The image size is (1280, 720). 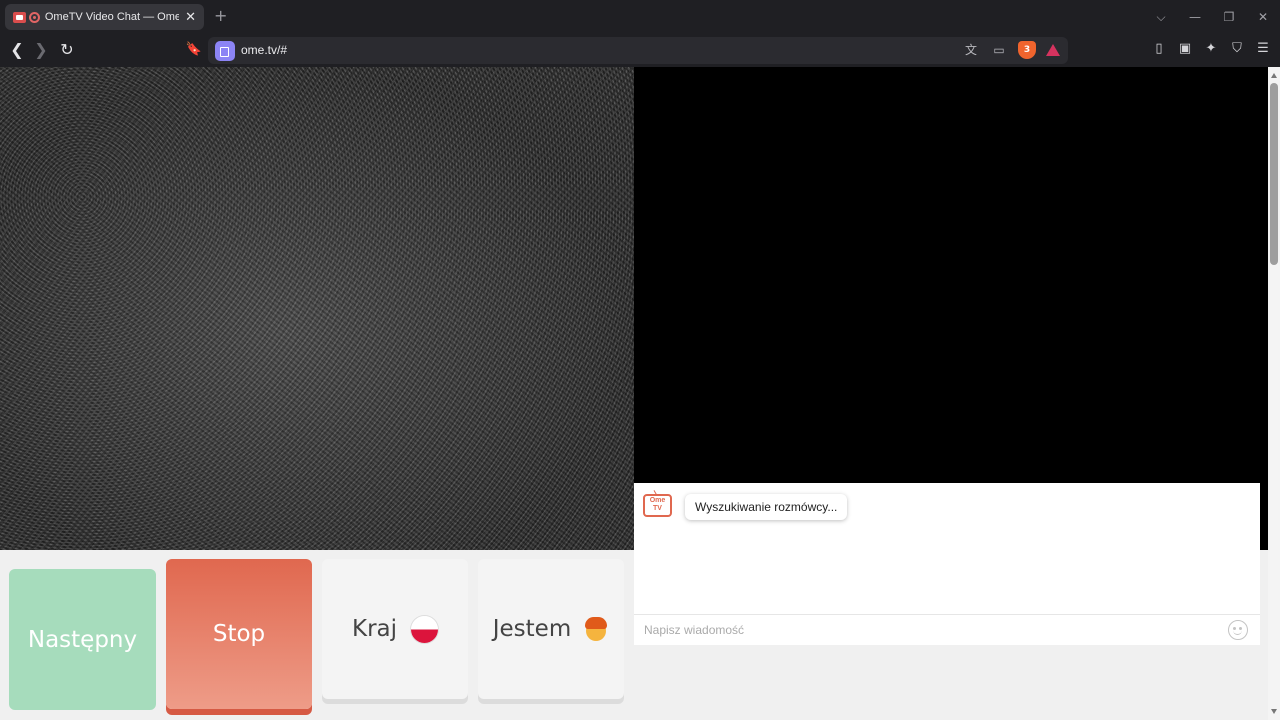 What do you see at coordinates (317, 635) in the screenshot?
I see `control-panel: Następny Stop Kraj Jestem` at bounding box center [317, 635].